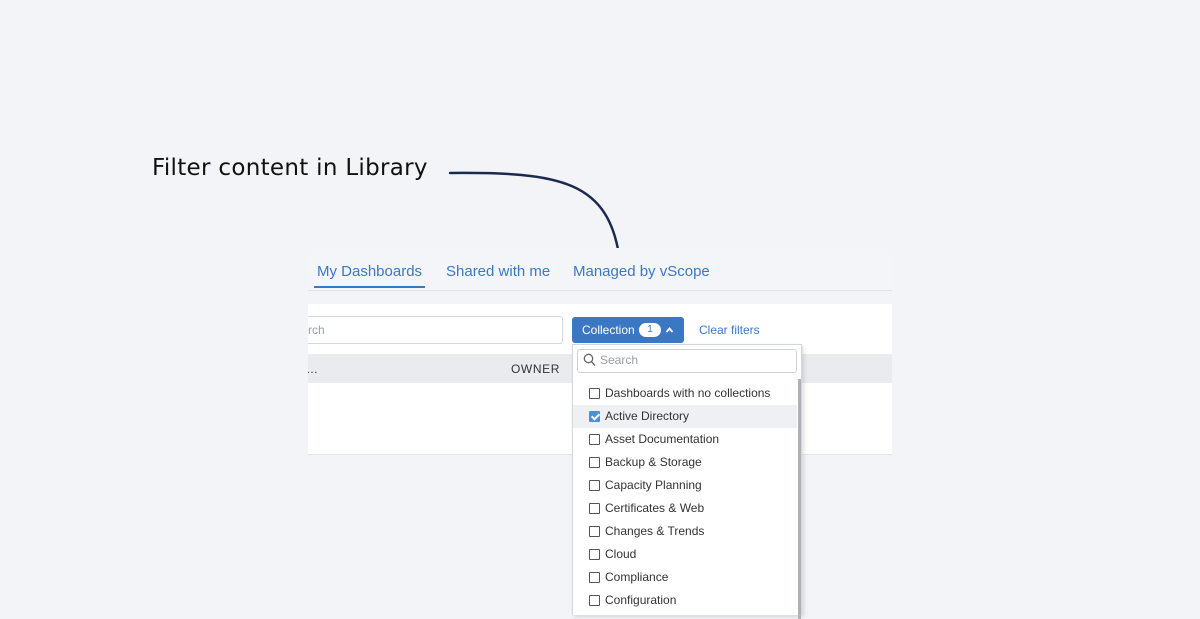 This screenshot has width=1200, height=619. Describe the element at coordinates (685, 600) in the screenshot. I see `collection-option-configuration: Configuration` at that location.